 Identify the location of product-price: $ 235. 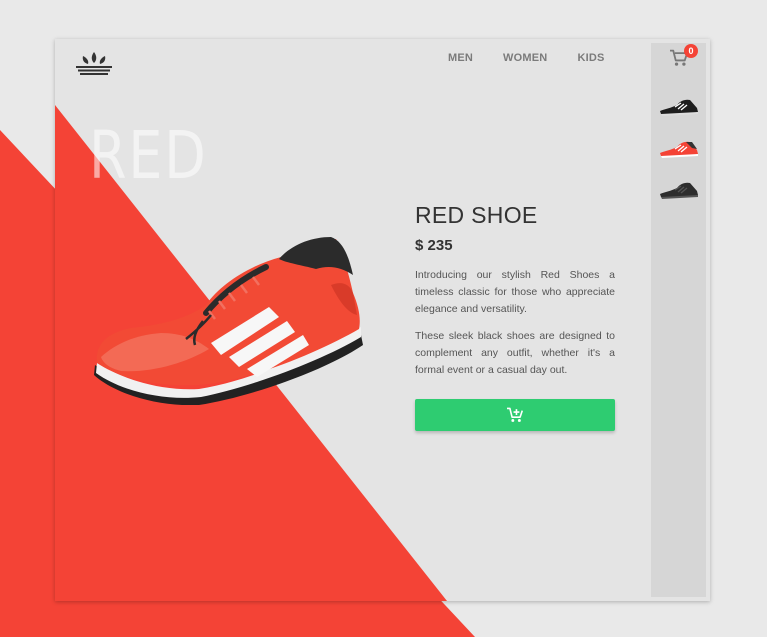
(434, 245).